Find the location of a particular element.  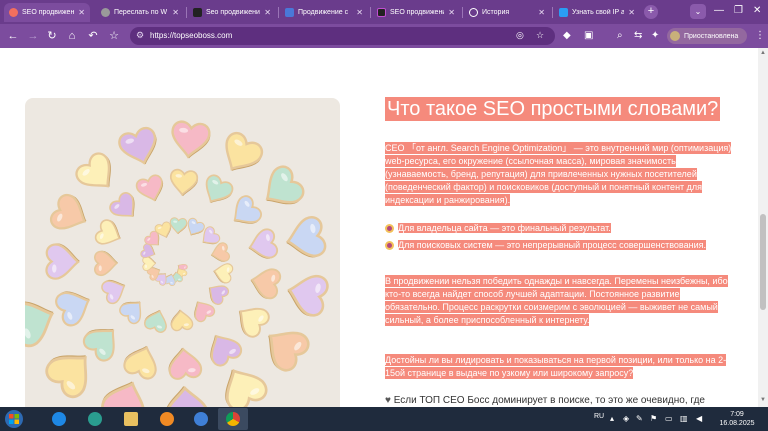

close-window-button: ✕ is located at coordinates (757, 11).